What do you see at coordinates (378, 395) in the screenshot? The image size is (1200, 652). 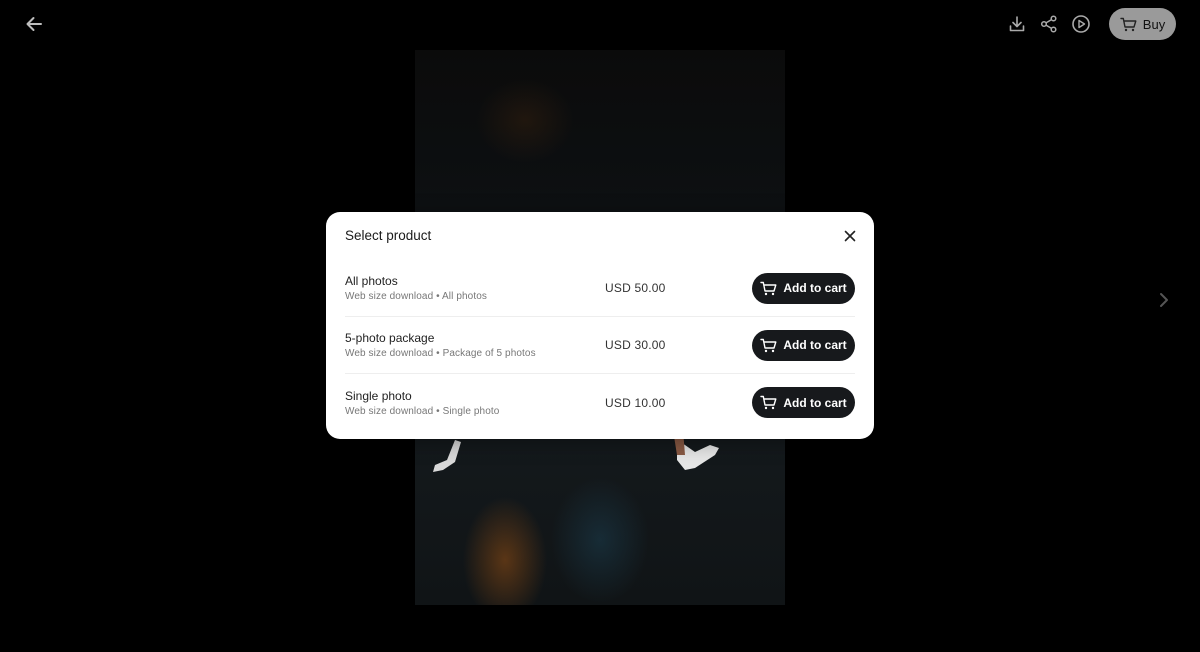 I see `product-name: Single photo` at bounding box center [378, 395].